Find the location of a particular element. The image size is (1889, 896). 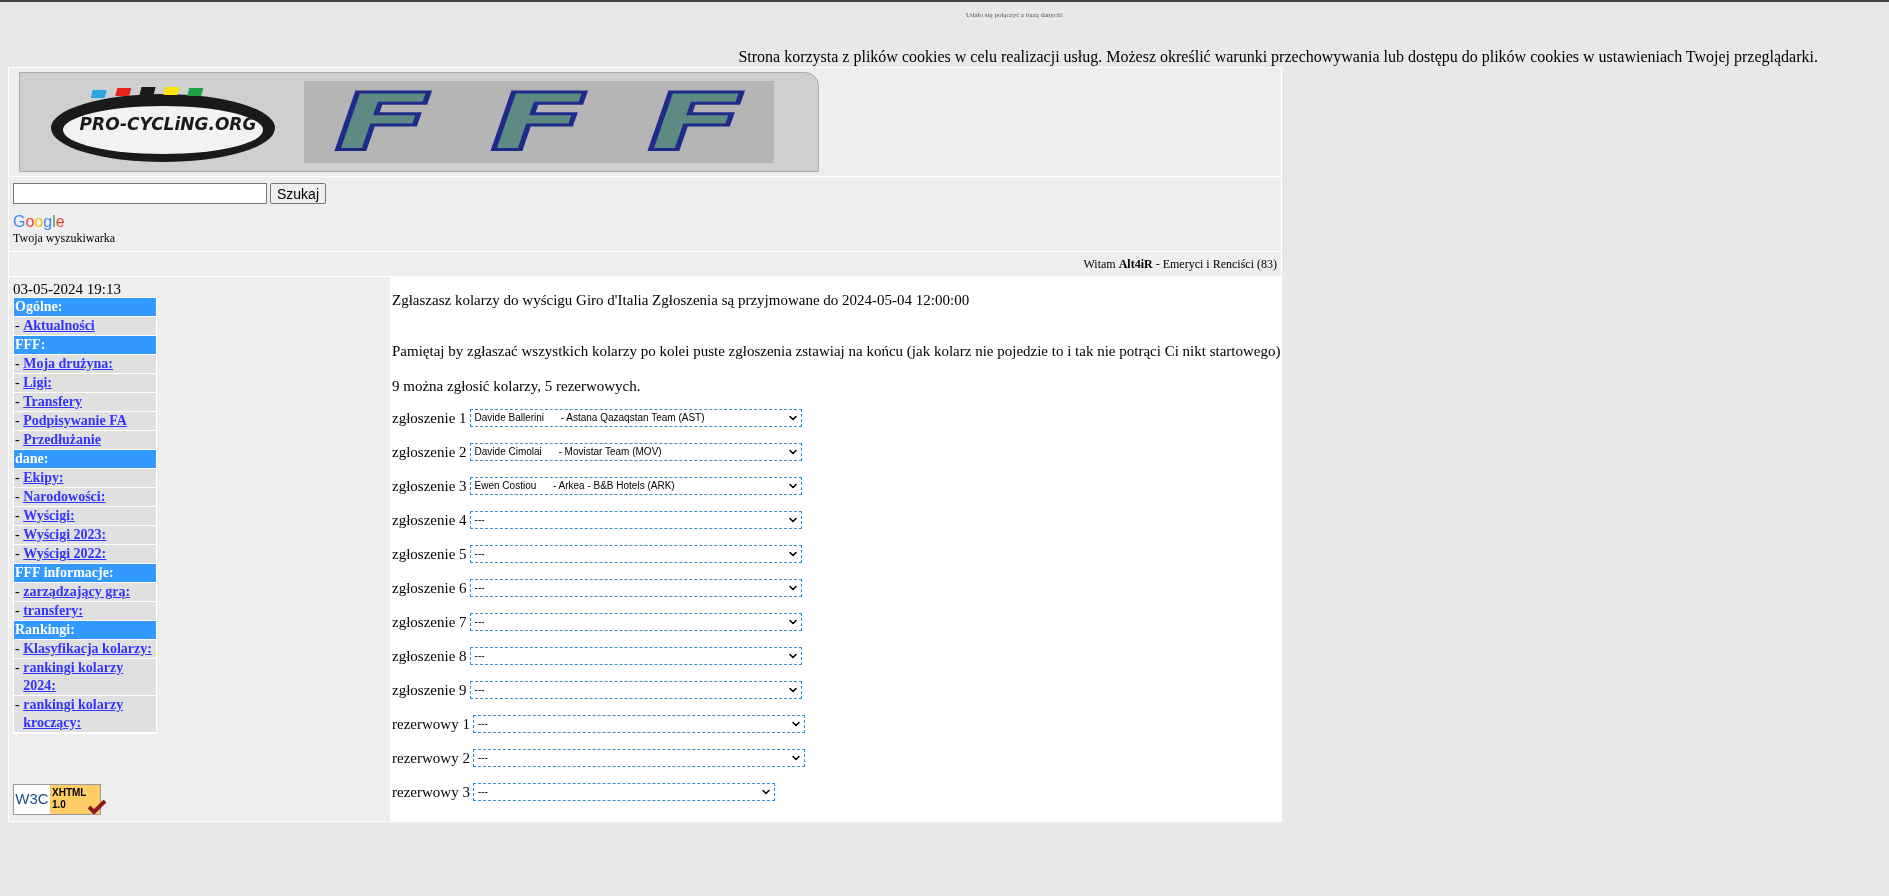

entry-label: zgłoszenie 9 is located at coordinates (429, 689).